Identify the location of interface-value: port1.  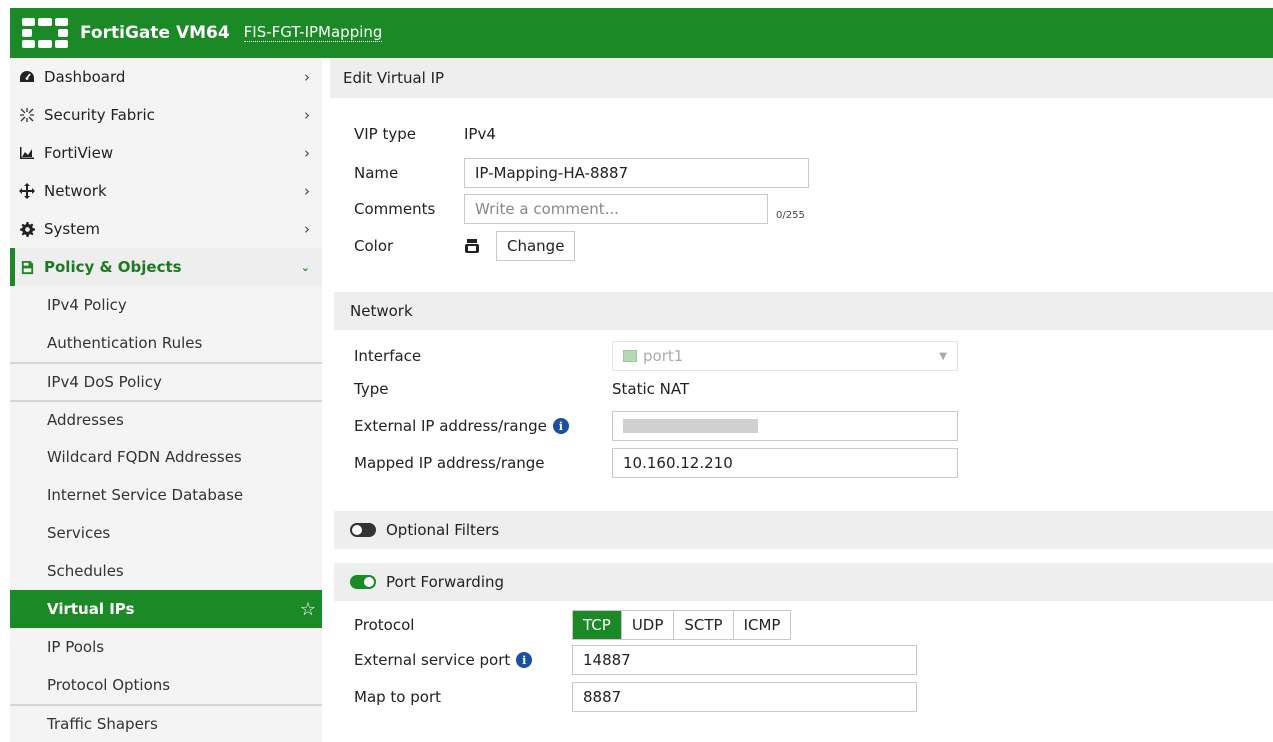
(663, 356).